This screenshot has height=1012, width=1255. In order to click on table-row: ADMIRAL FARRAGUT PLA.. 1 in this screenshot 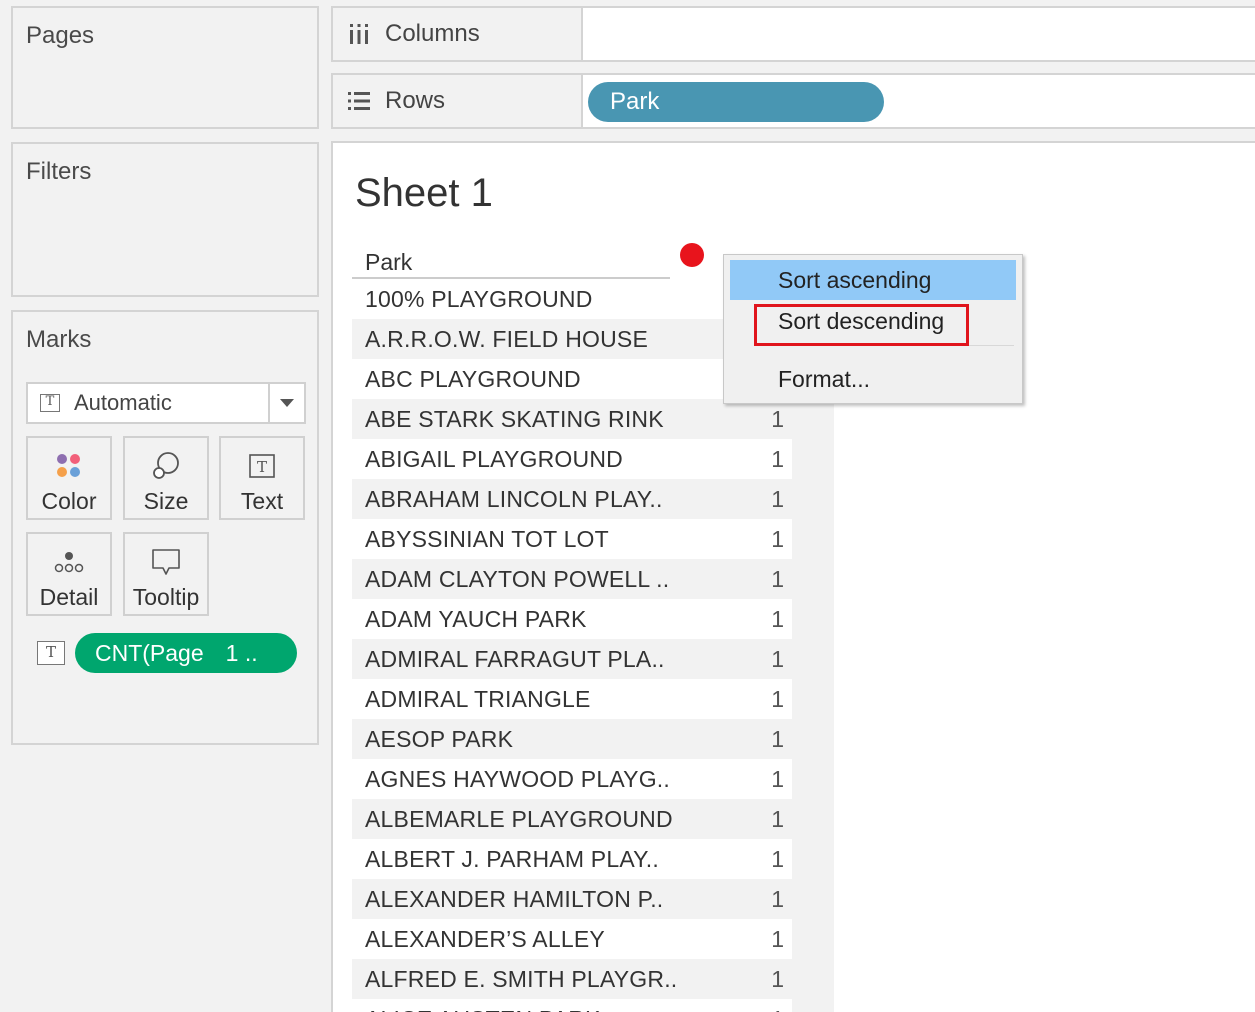, I will do `click(572, 659)`.